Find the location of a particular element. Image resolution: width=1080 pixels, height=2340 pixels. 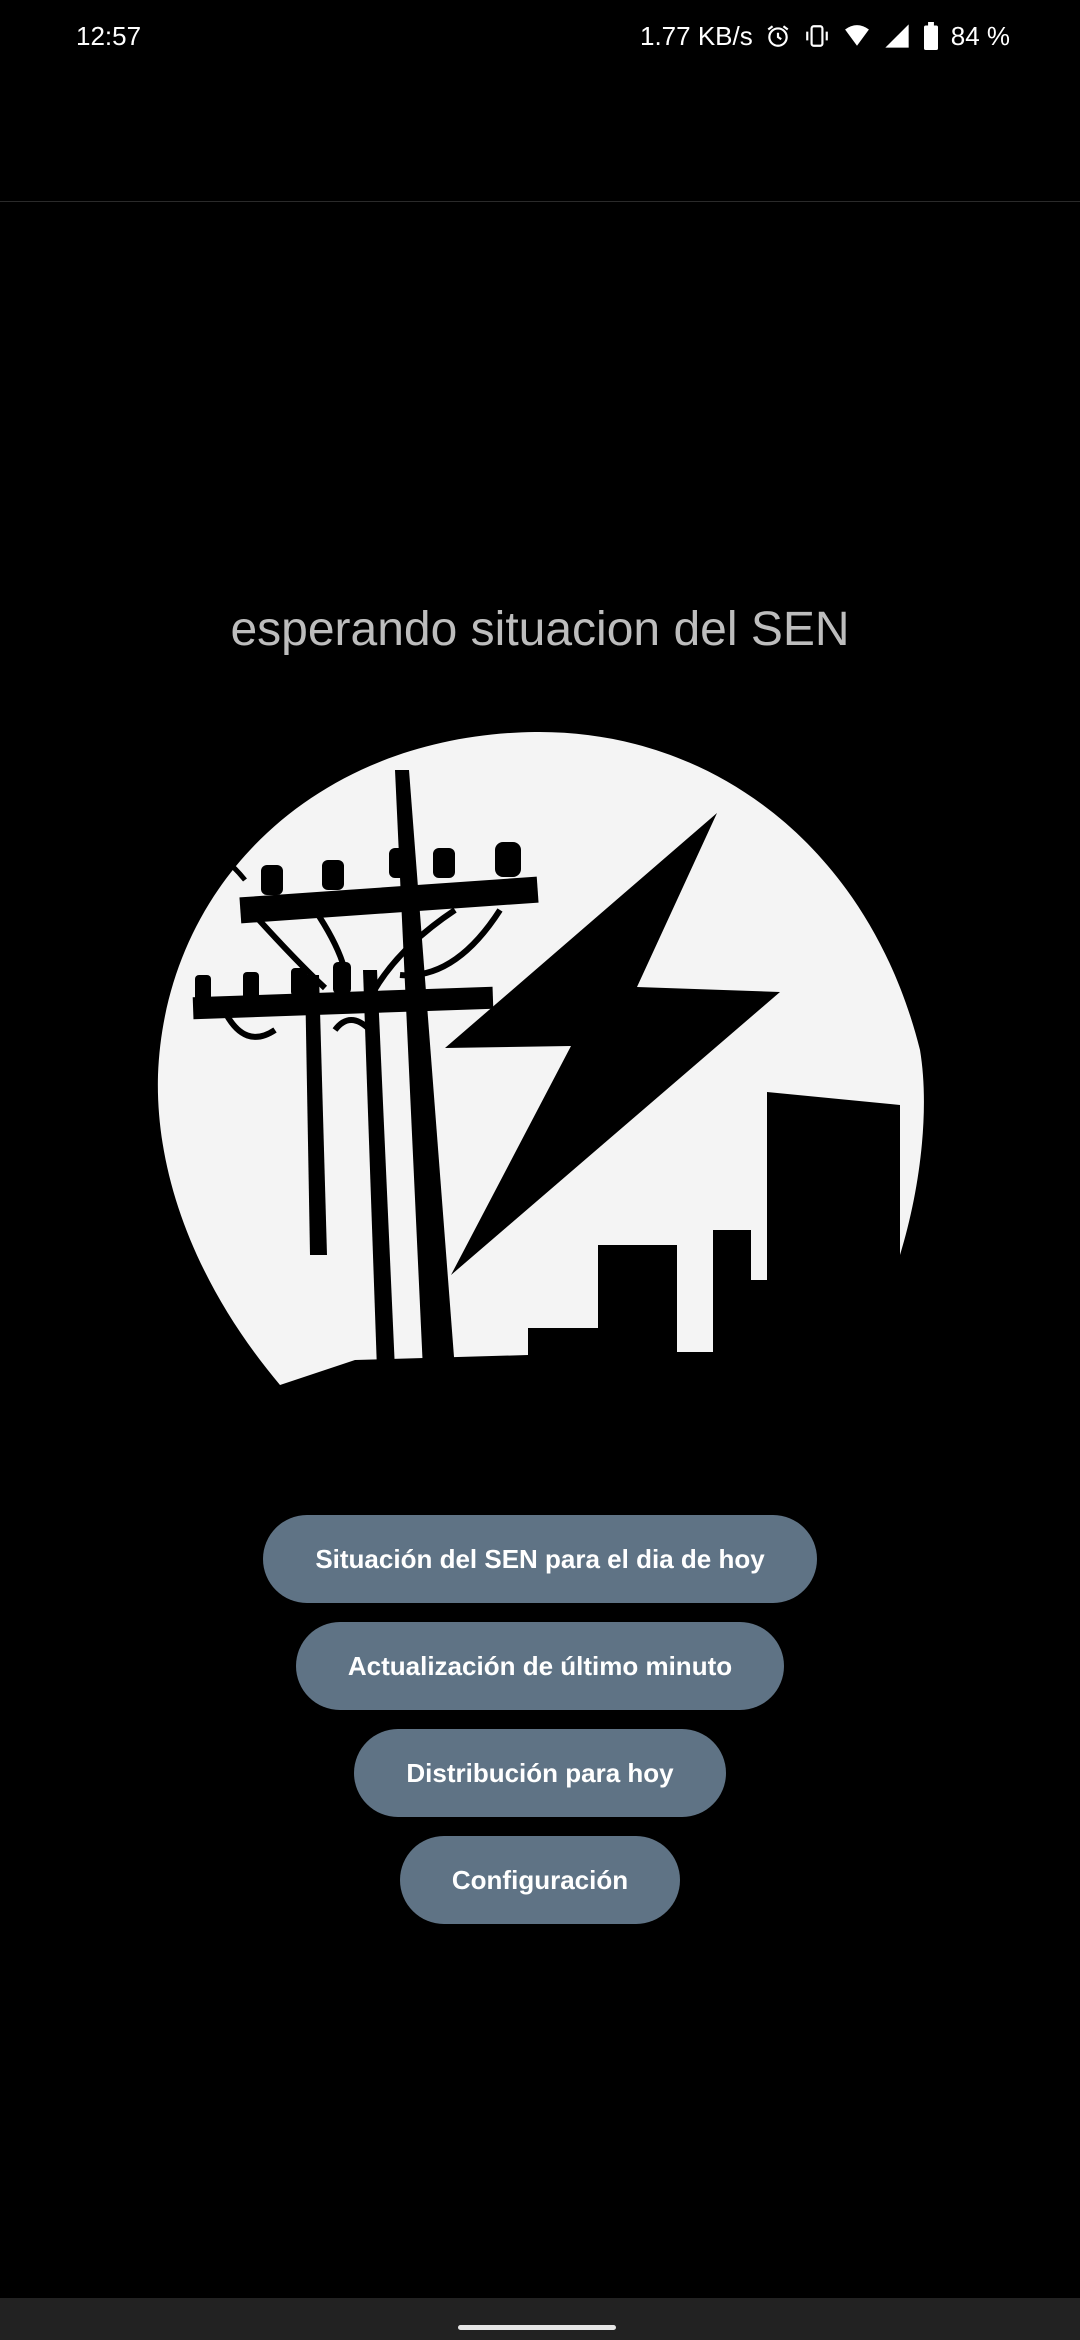

status-bar: 12:57 1.77 KB/s 84 % is located at coordinates (540, 36).